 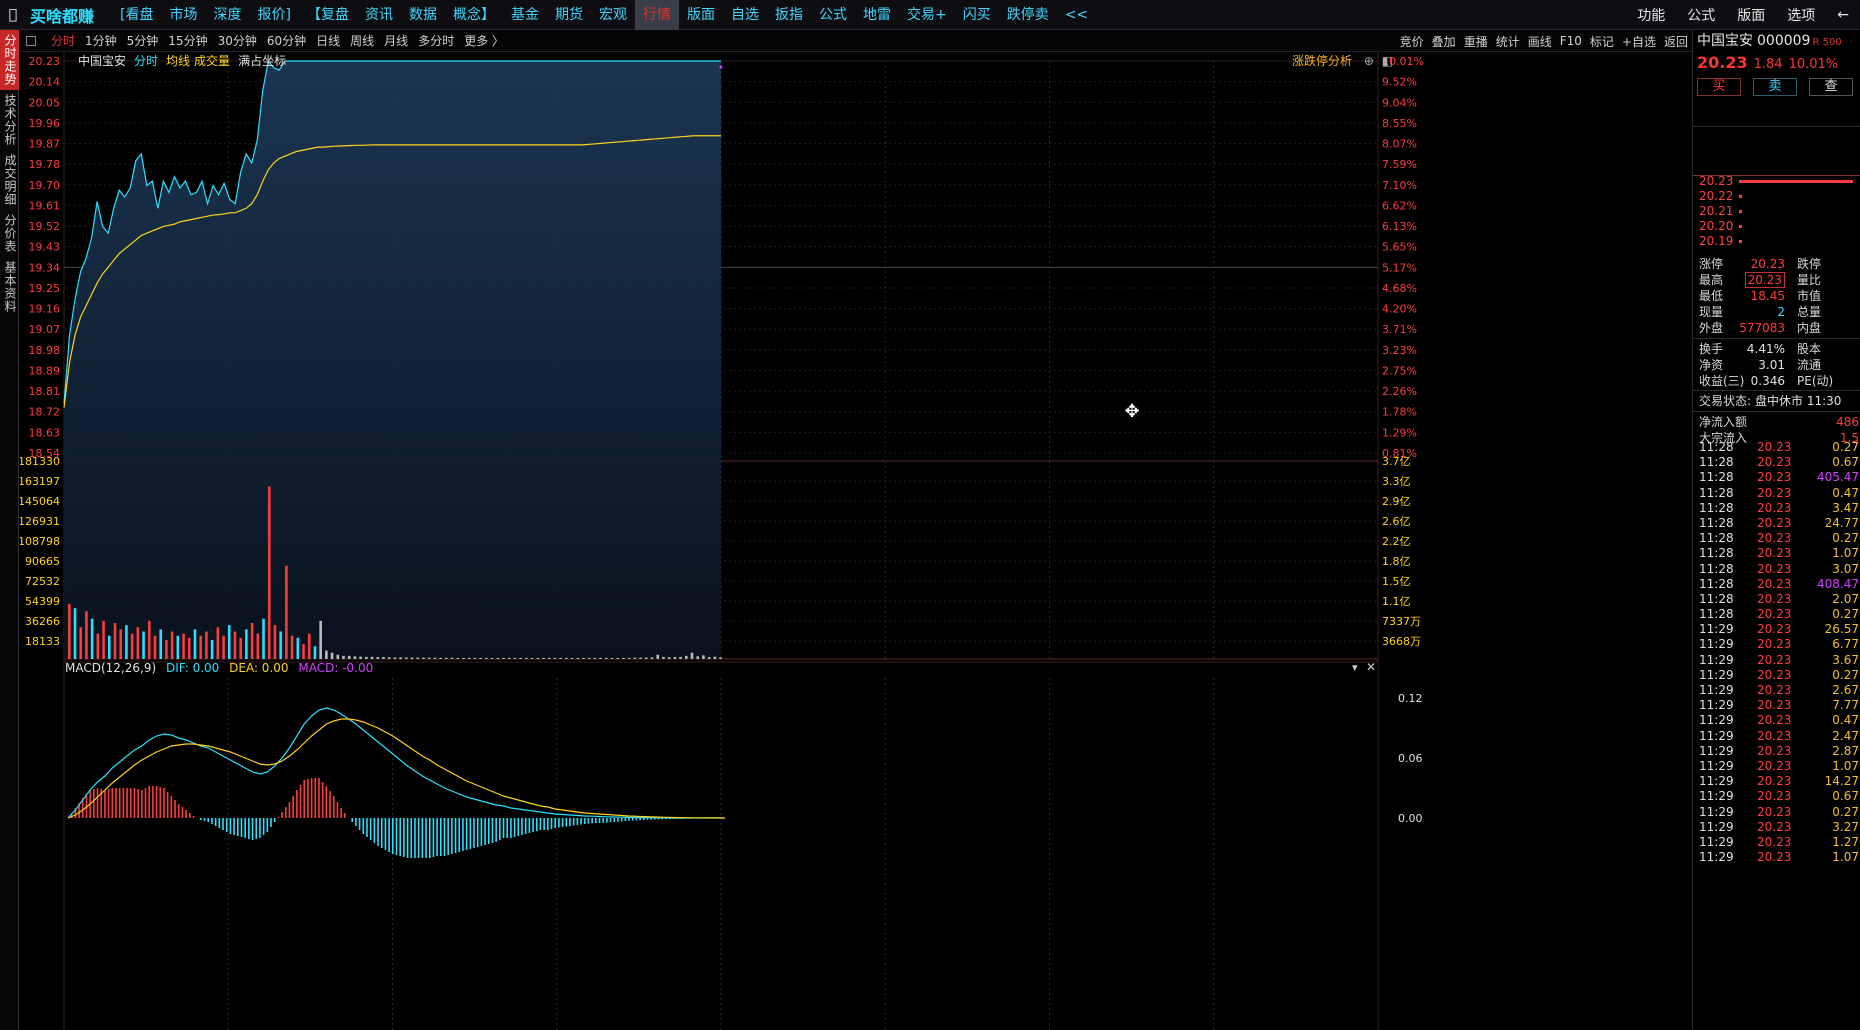 What do you see at coordinates (1776, 796) in the screenshot?
I see `tick-row: 11:29 20.23 0.67` at bounding box center [1776, 796].